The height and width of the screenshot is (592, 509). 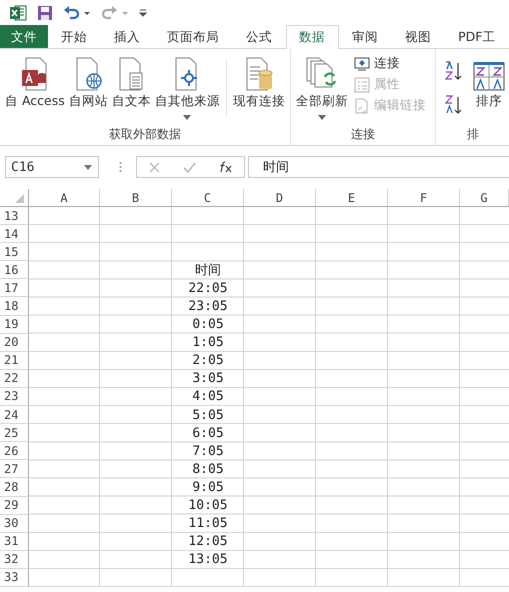 What do you see at coordinates (424, 197) in the screenshot?
I see `column-header: F` at bounding box center [424, 197].